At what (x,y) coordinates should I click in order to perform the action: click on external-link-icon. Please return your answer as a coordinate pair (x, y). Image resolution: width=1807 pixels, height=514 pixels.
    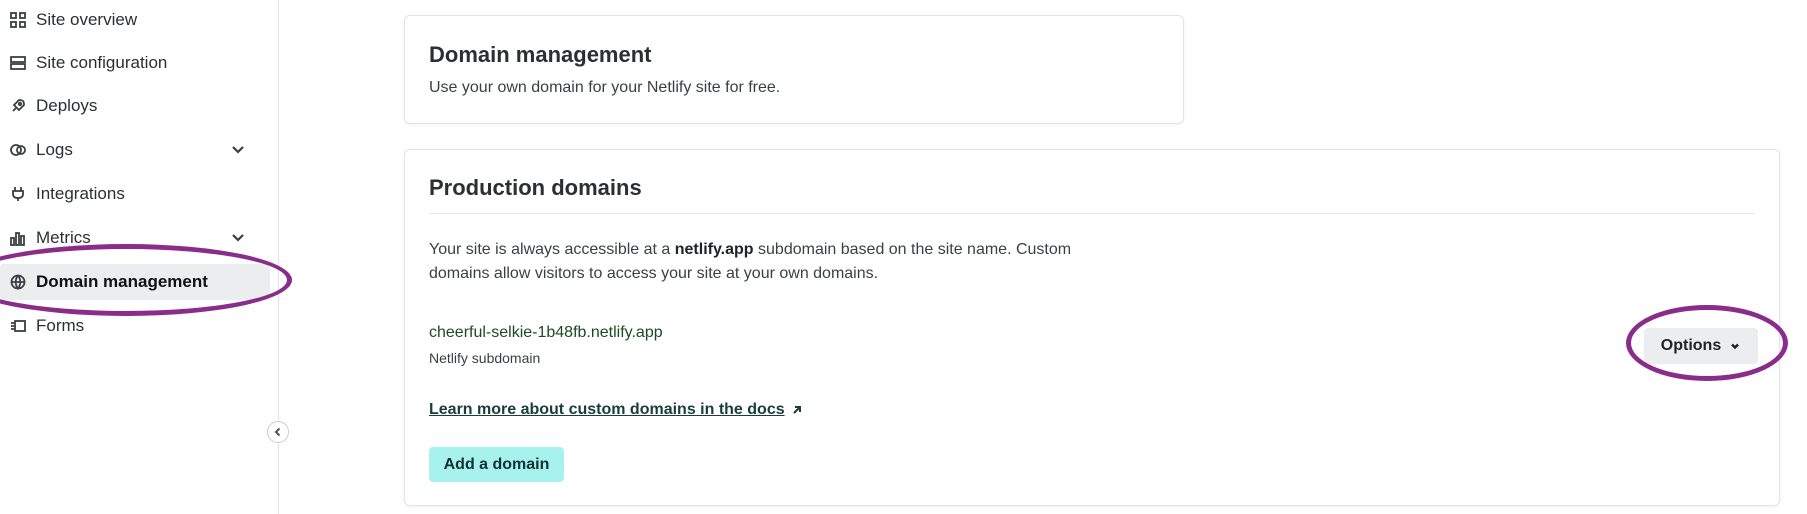
    Looking at the image, I should click on (794, 410).